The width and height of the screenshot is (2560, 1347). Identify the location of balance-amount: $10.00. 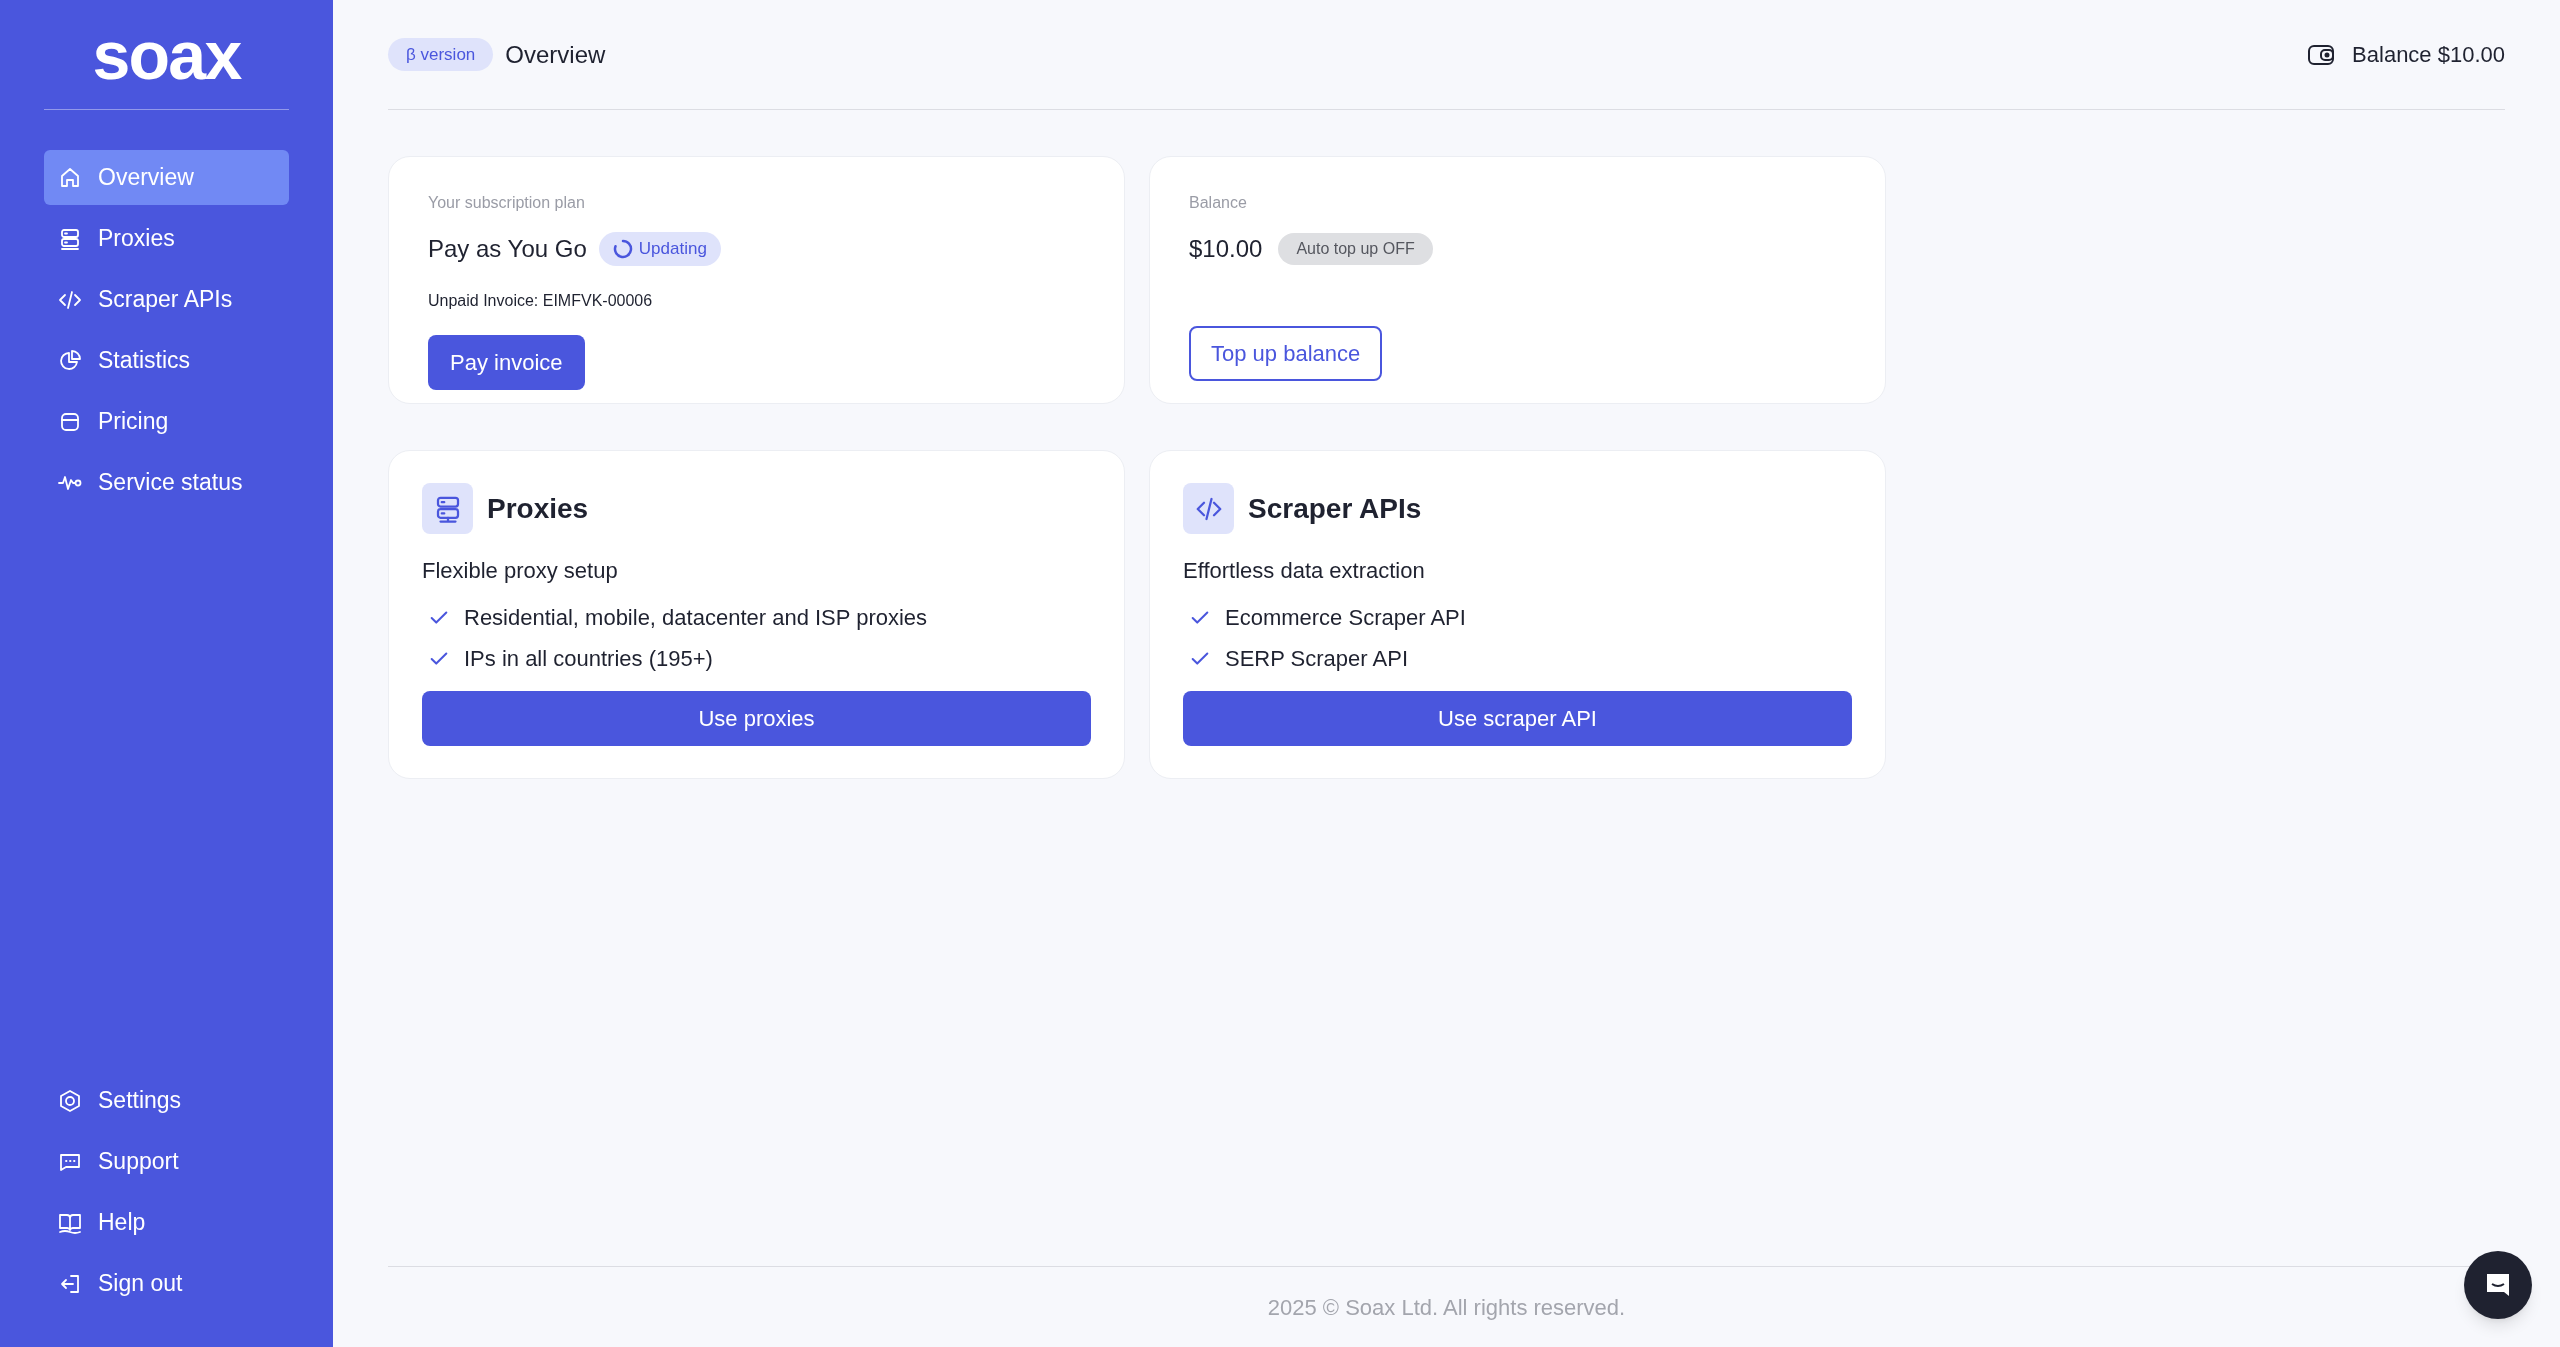
(1226, 249).